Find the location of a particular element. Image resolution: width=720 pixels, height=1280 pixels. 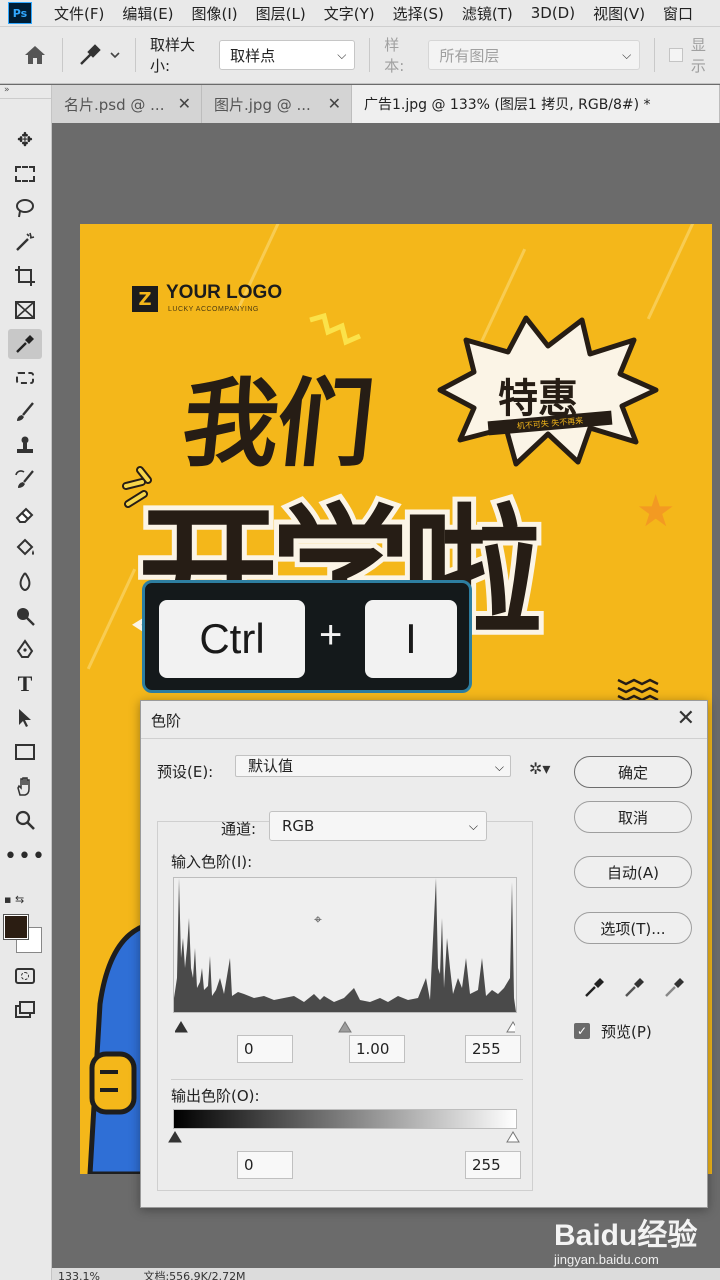

logo-mark: Z is located at coordinates (145, 299).